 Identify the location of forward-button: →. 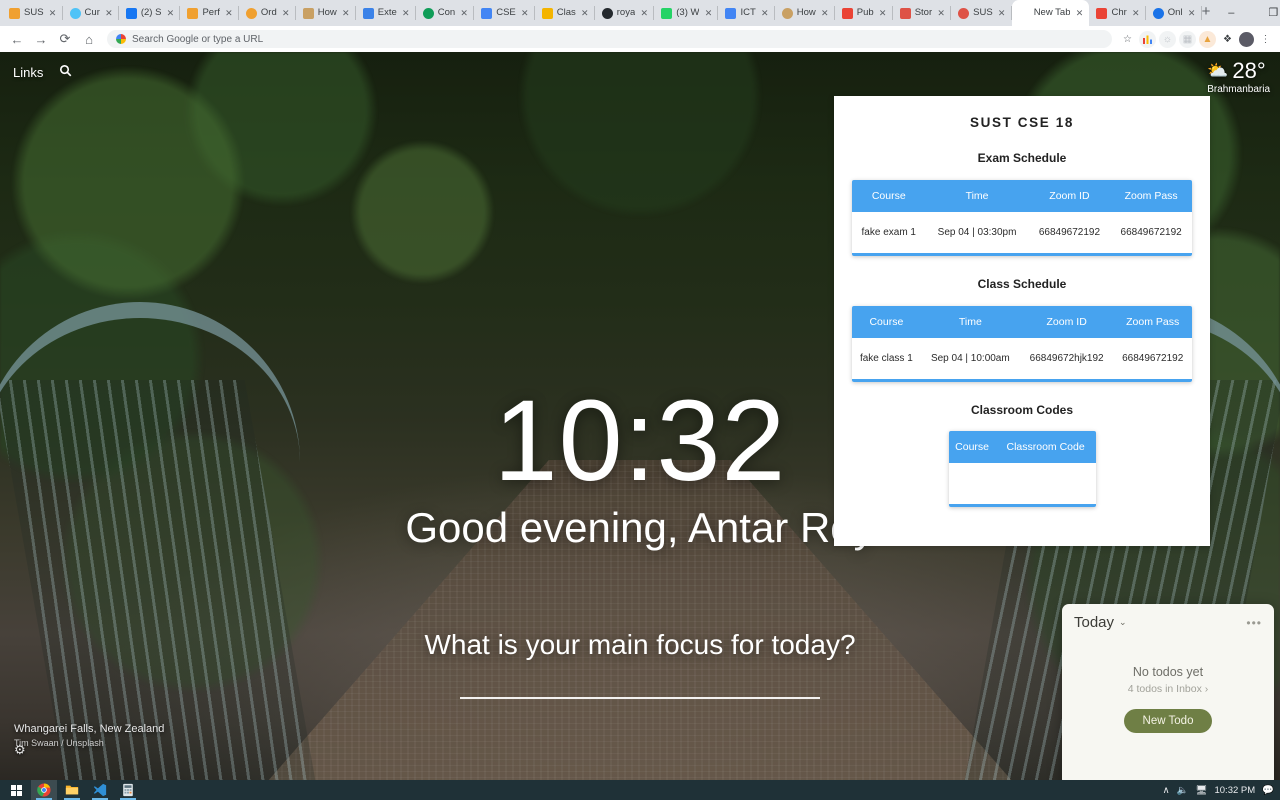
(41, 39).